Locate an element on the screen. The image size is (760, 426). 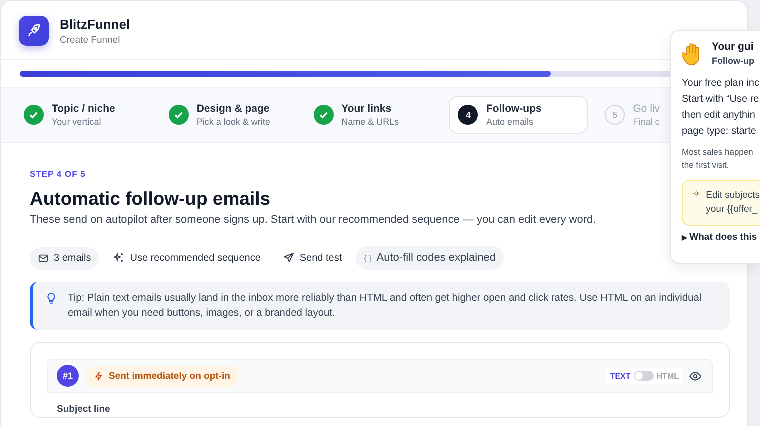
step-title: Your links is located at coordinates (367, 109).